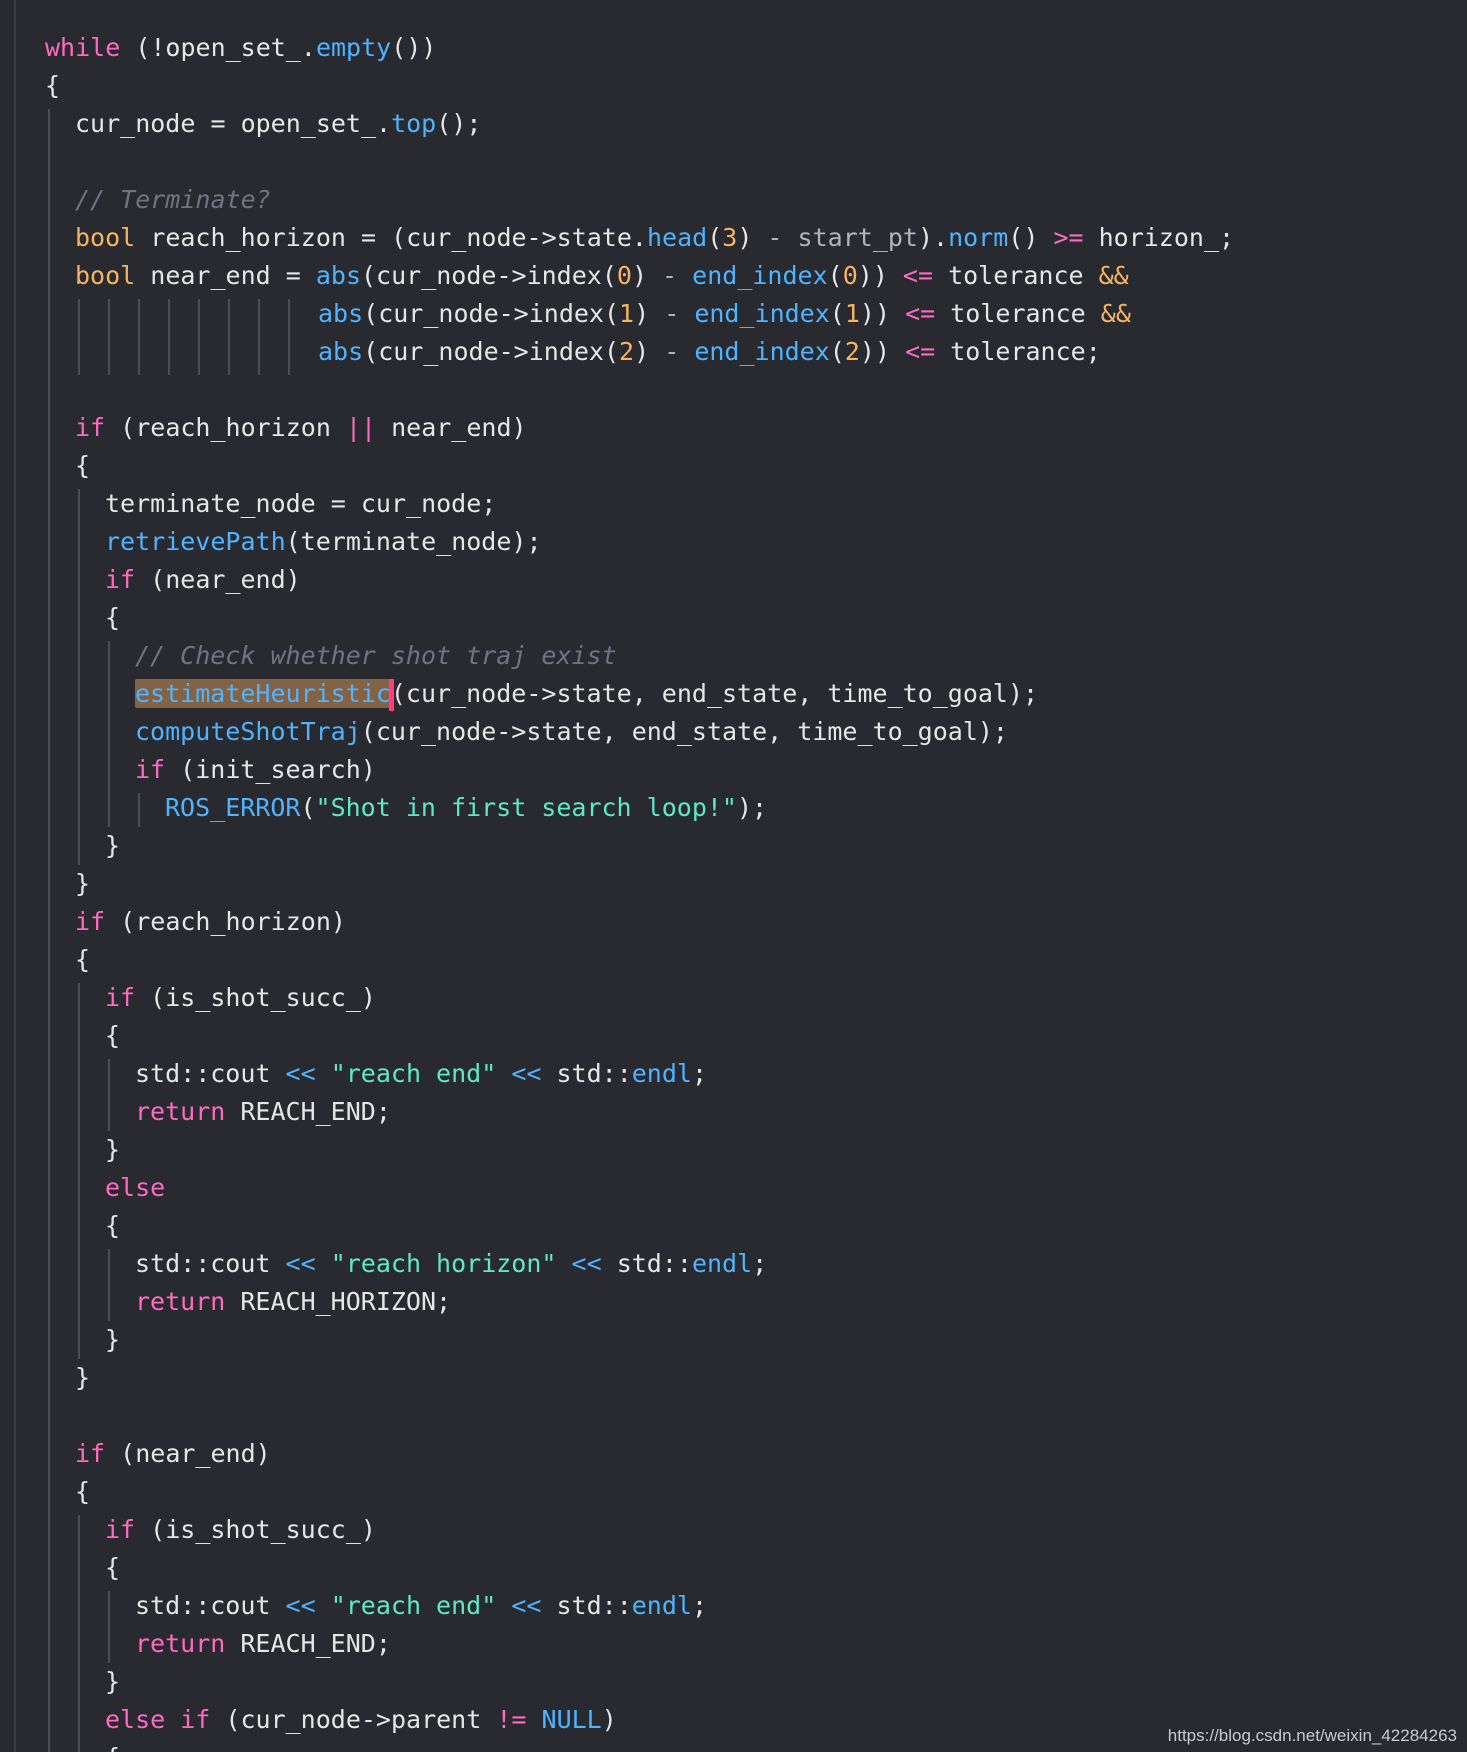 The height and width of the screenshot is (1752, 1467). Describe the element at coordinates (15, 876) in the screenshot. I see `gutter-border` at that location.